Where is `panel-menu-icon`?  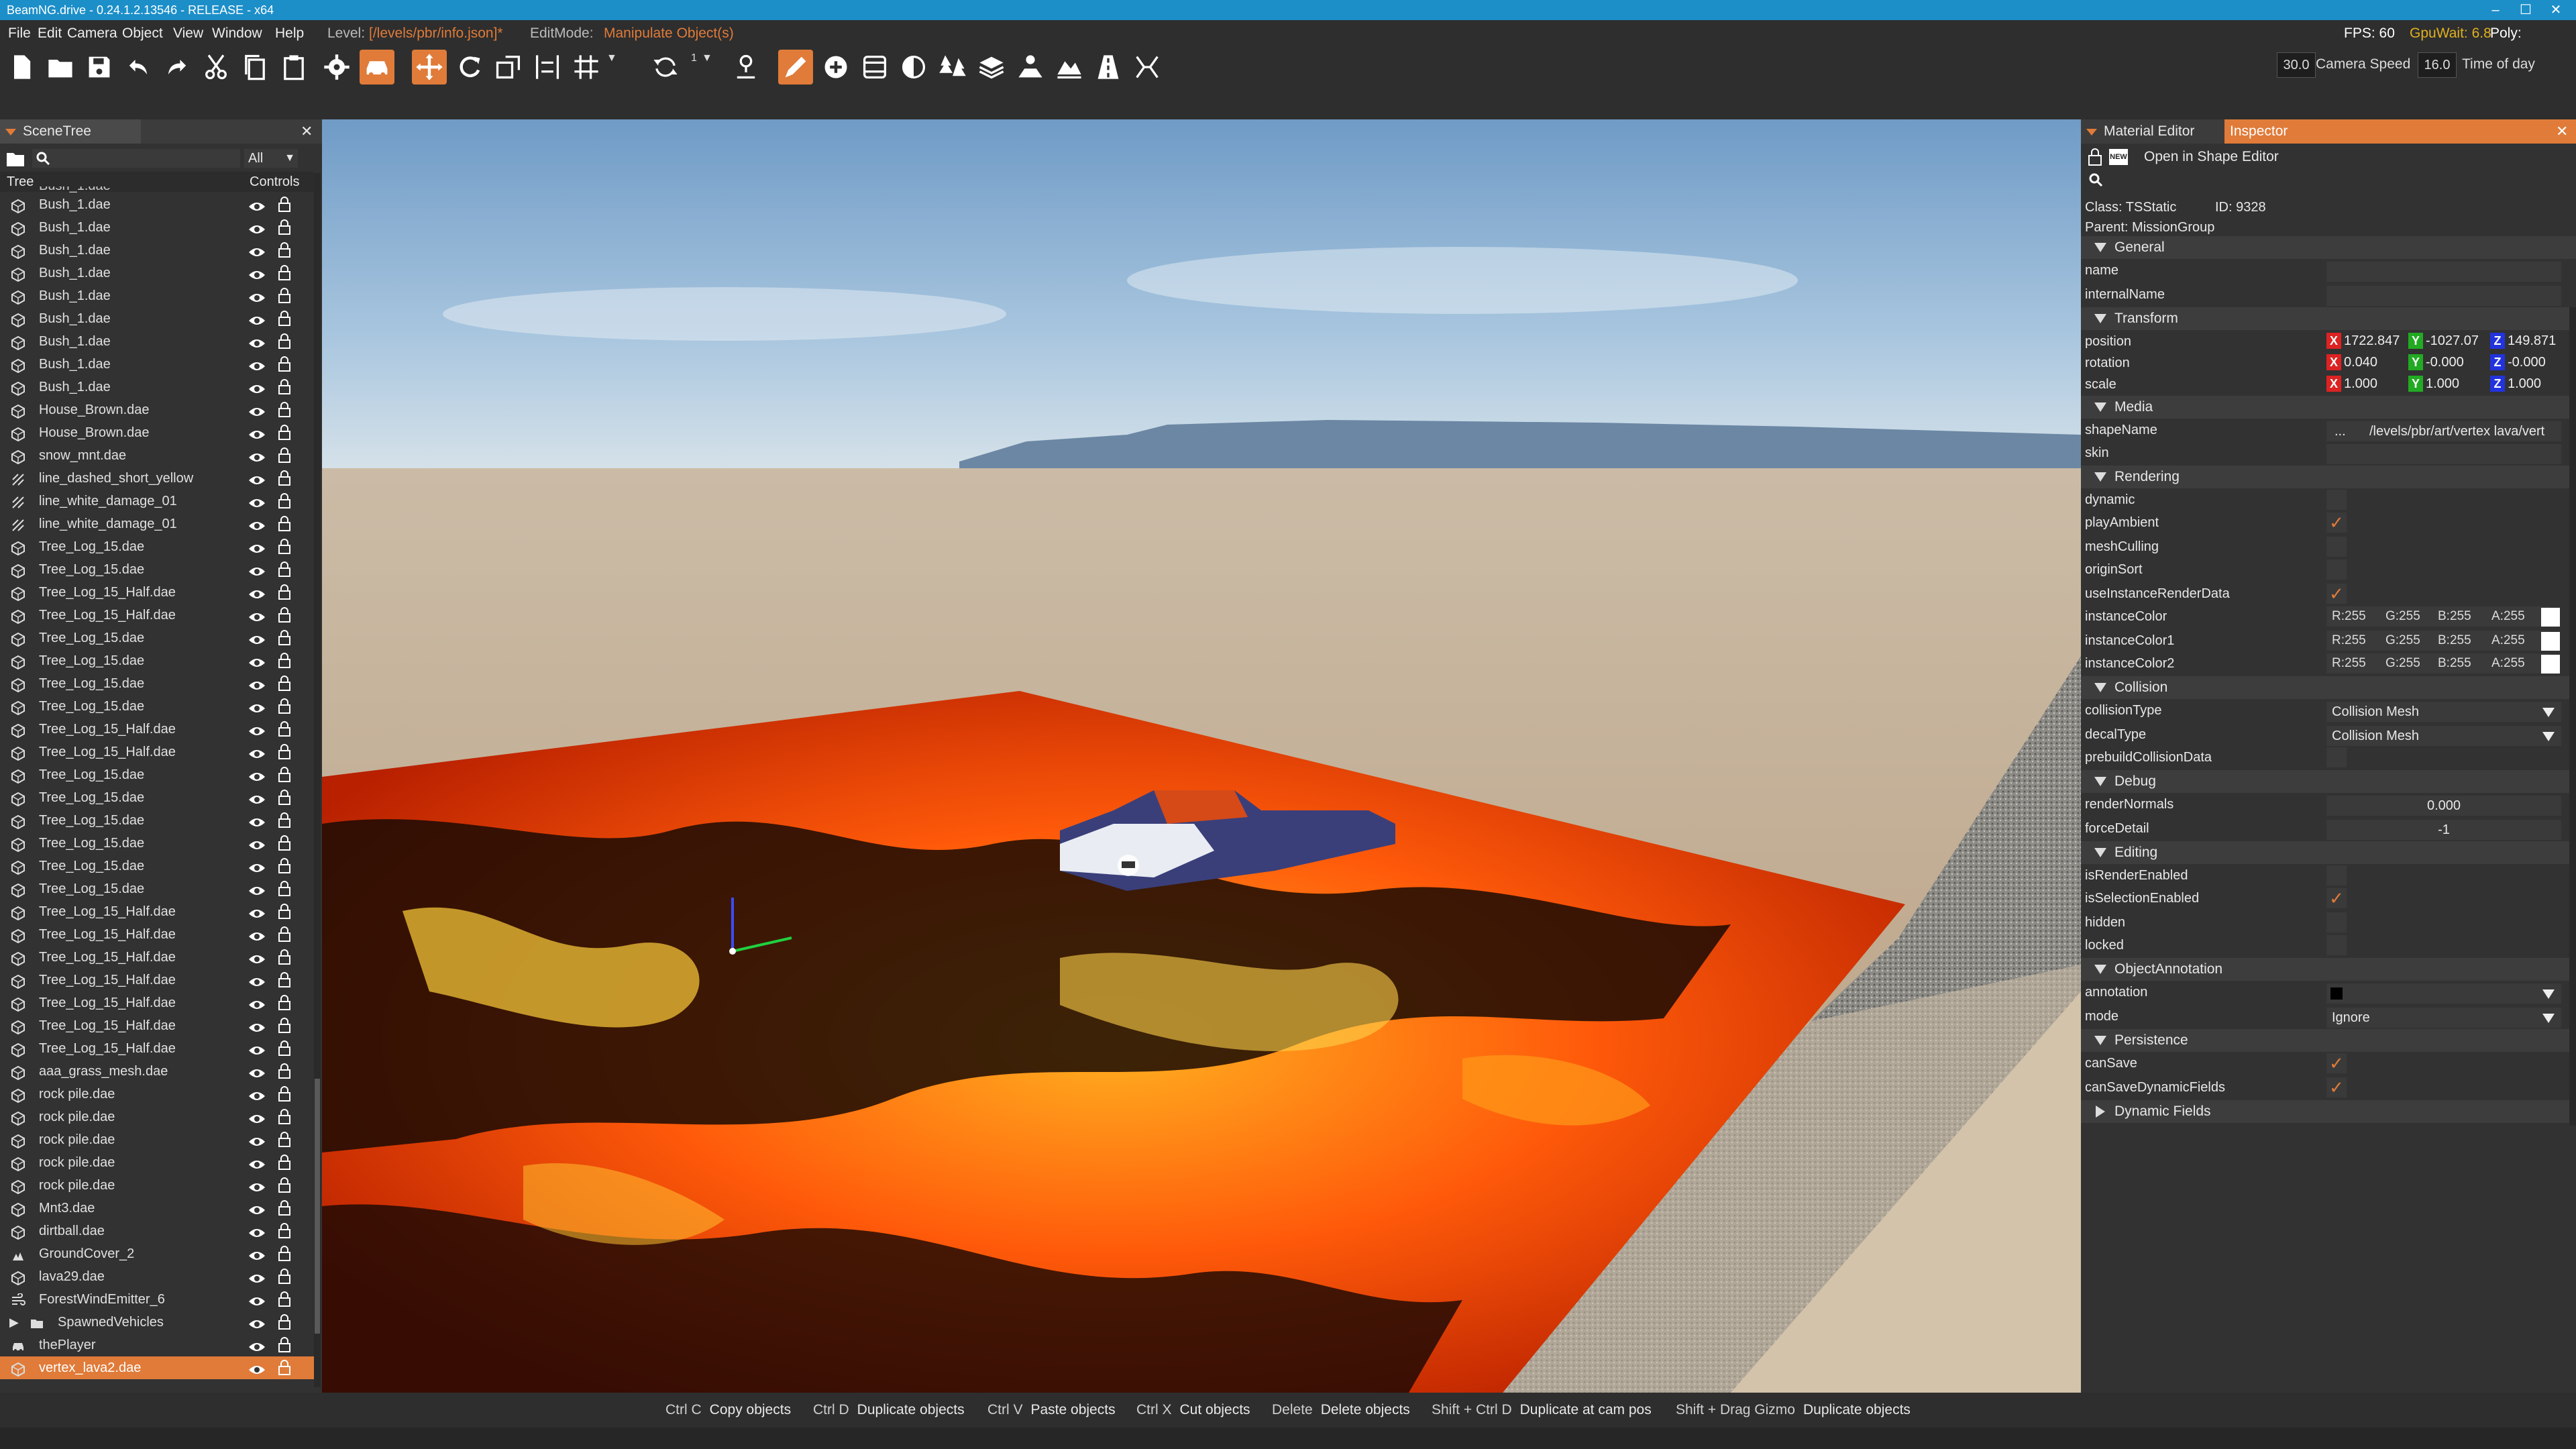 panel-menu-icon is located at coordinates (10, 131).